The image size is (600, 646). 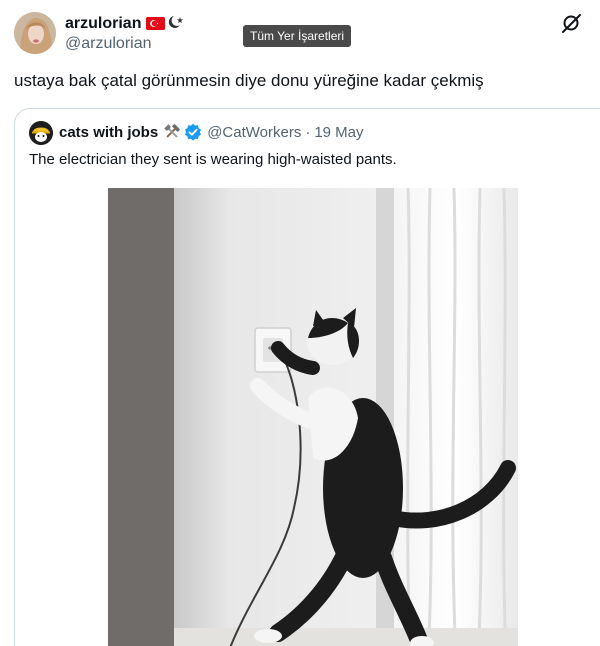 I want to click on quoted-header: cats with jobs @CatWorkers · 19 May, so click(x=211, y=132).